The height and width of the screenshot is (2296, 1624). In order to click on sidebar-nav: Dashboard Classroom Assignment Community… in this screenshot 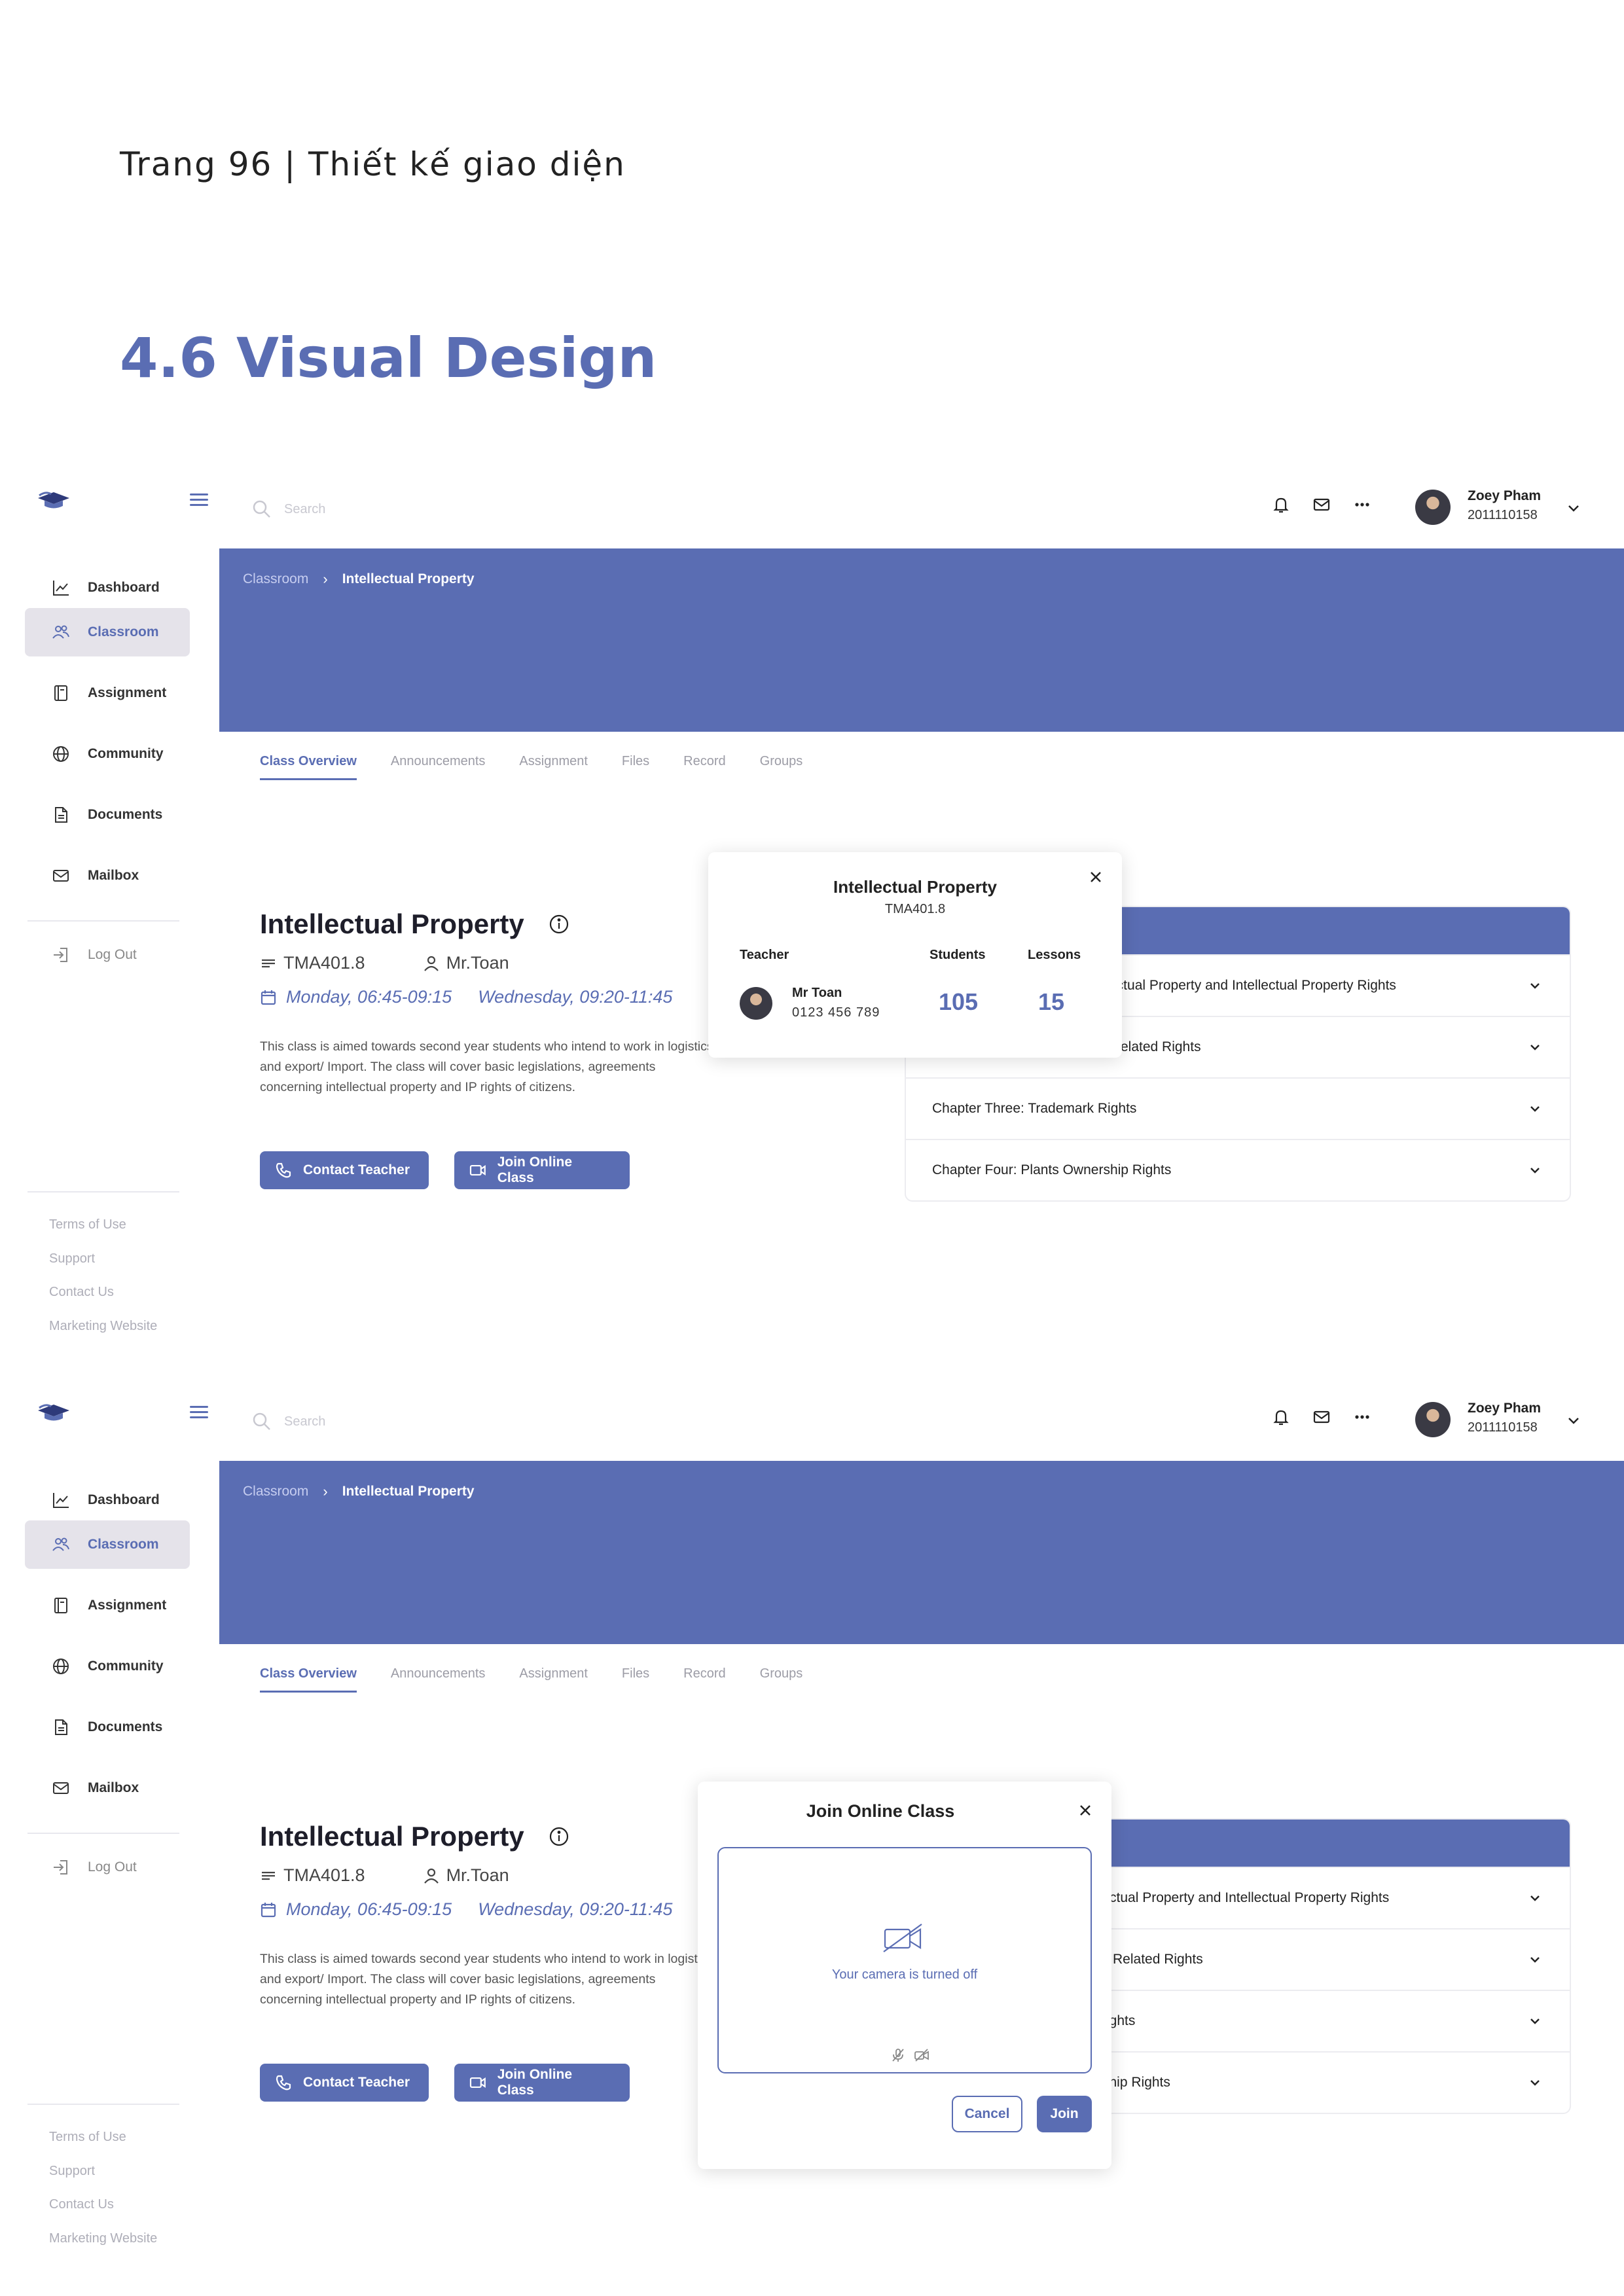, I will do `click(108, 740)`.